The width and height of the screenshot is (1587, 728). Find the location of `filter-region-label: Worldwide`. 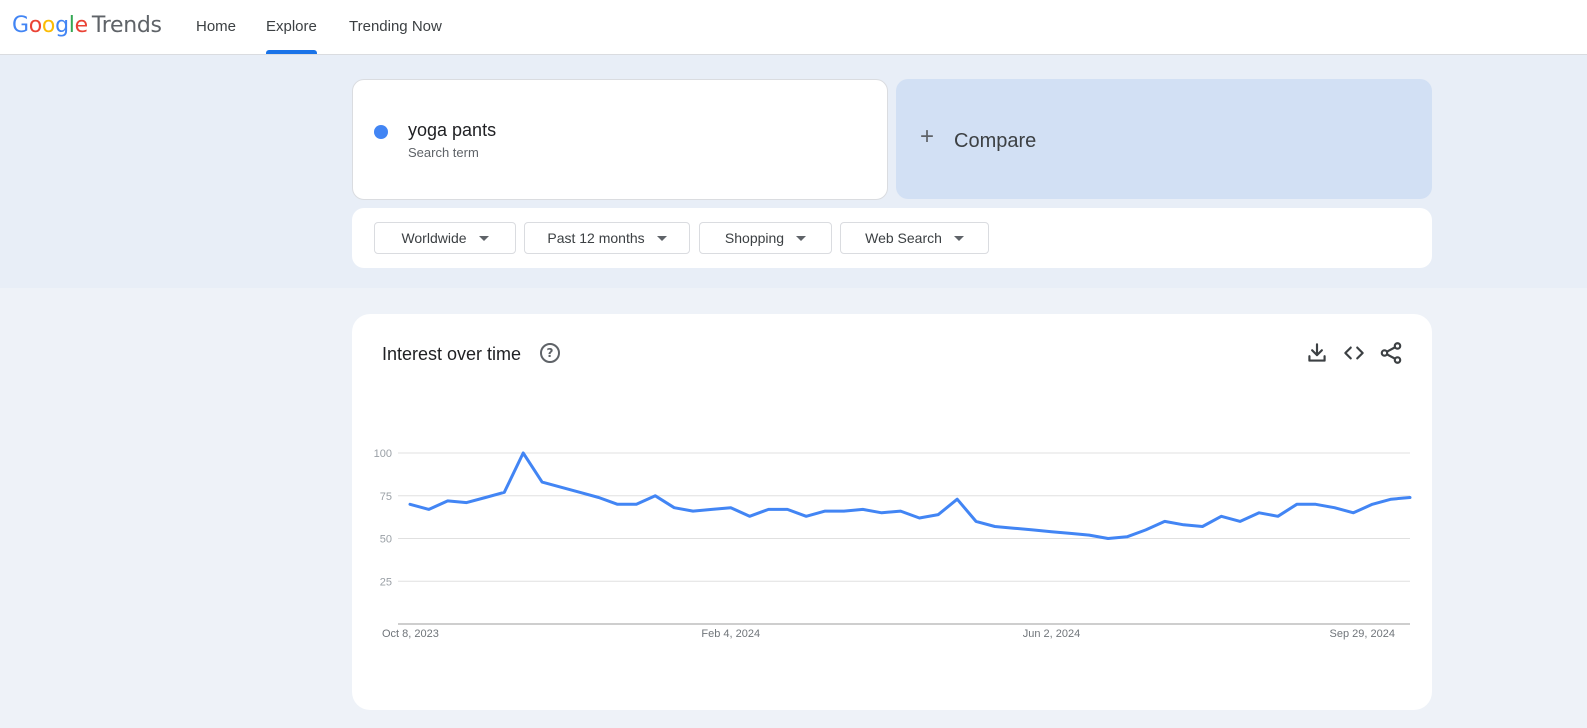

filter-region-label: Worldwide is located at coordinates (434, 238).